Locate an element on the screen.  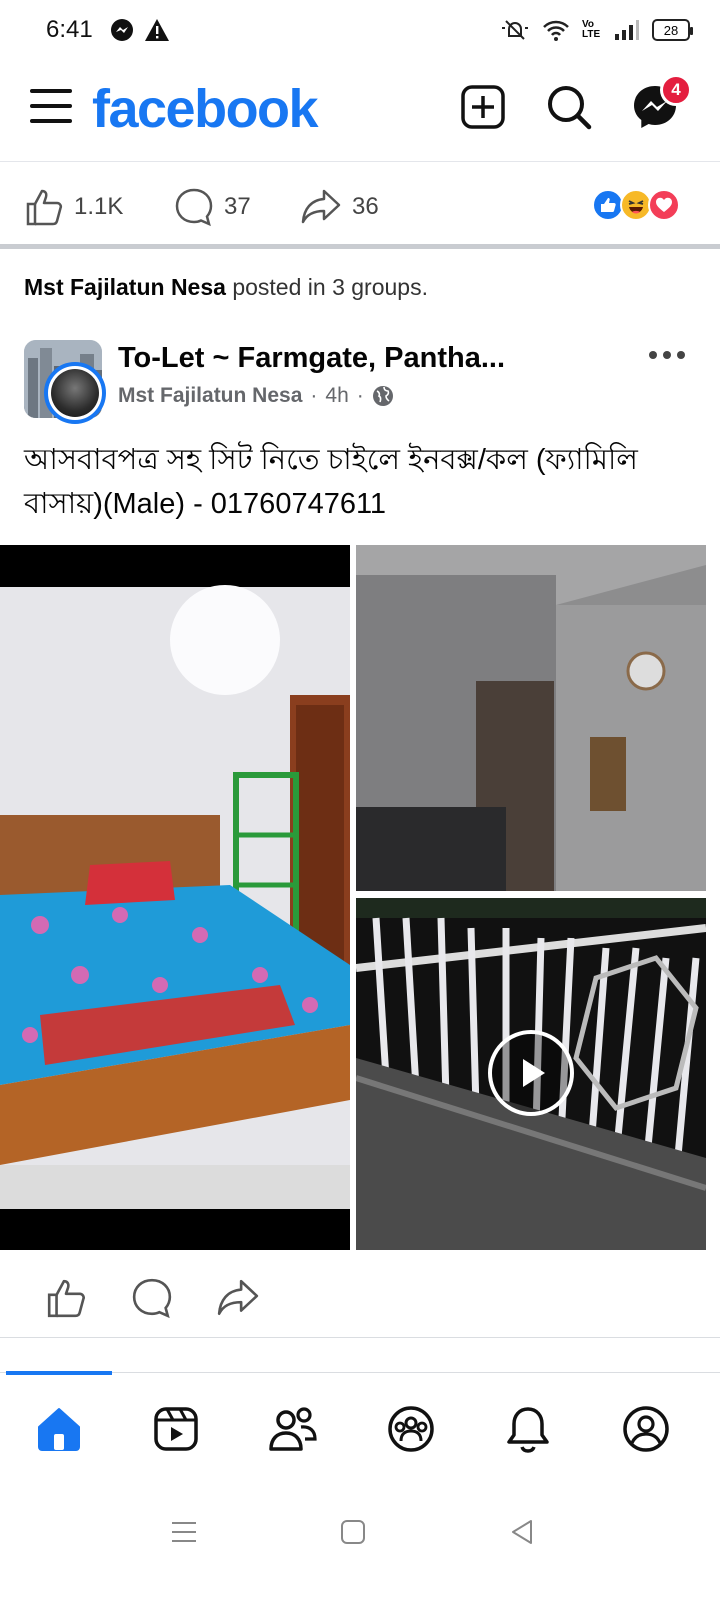
home-system-button is located at coordinates (353, 1532).